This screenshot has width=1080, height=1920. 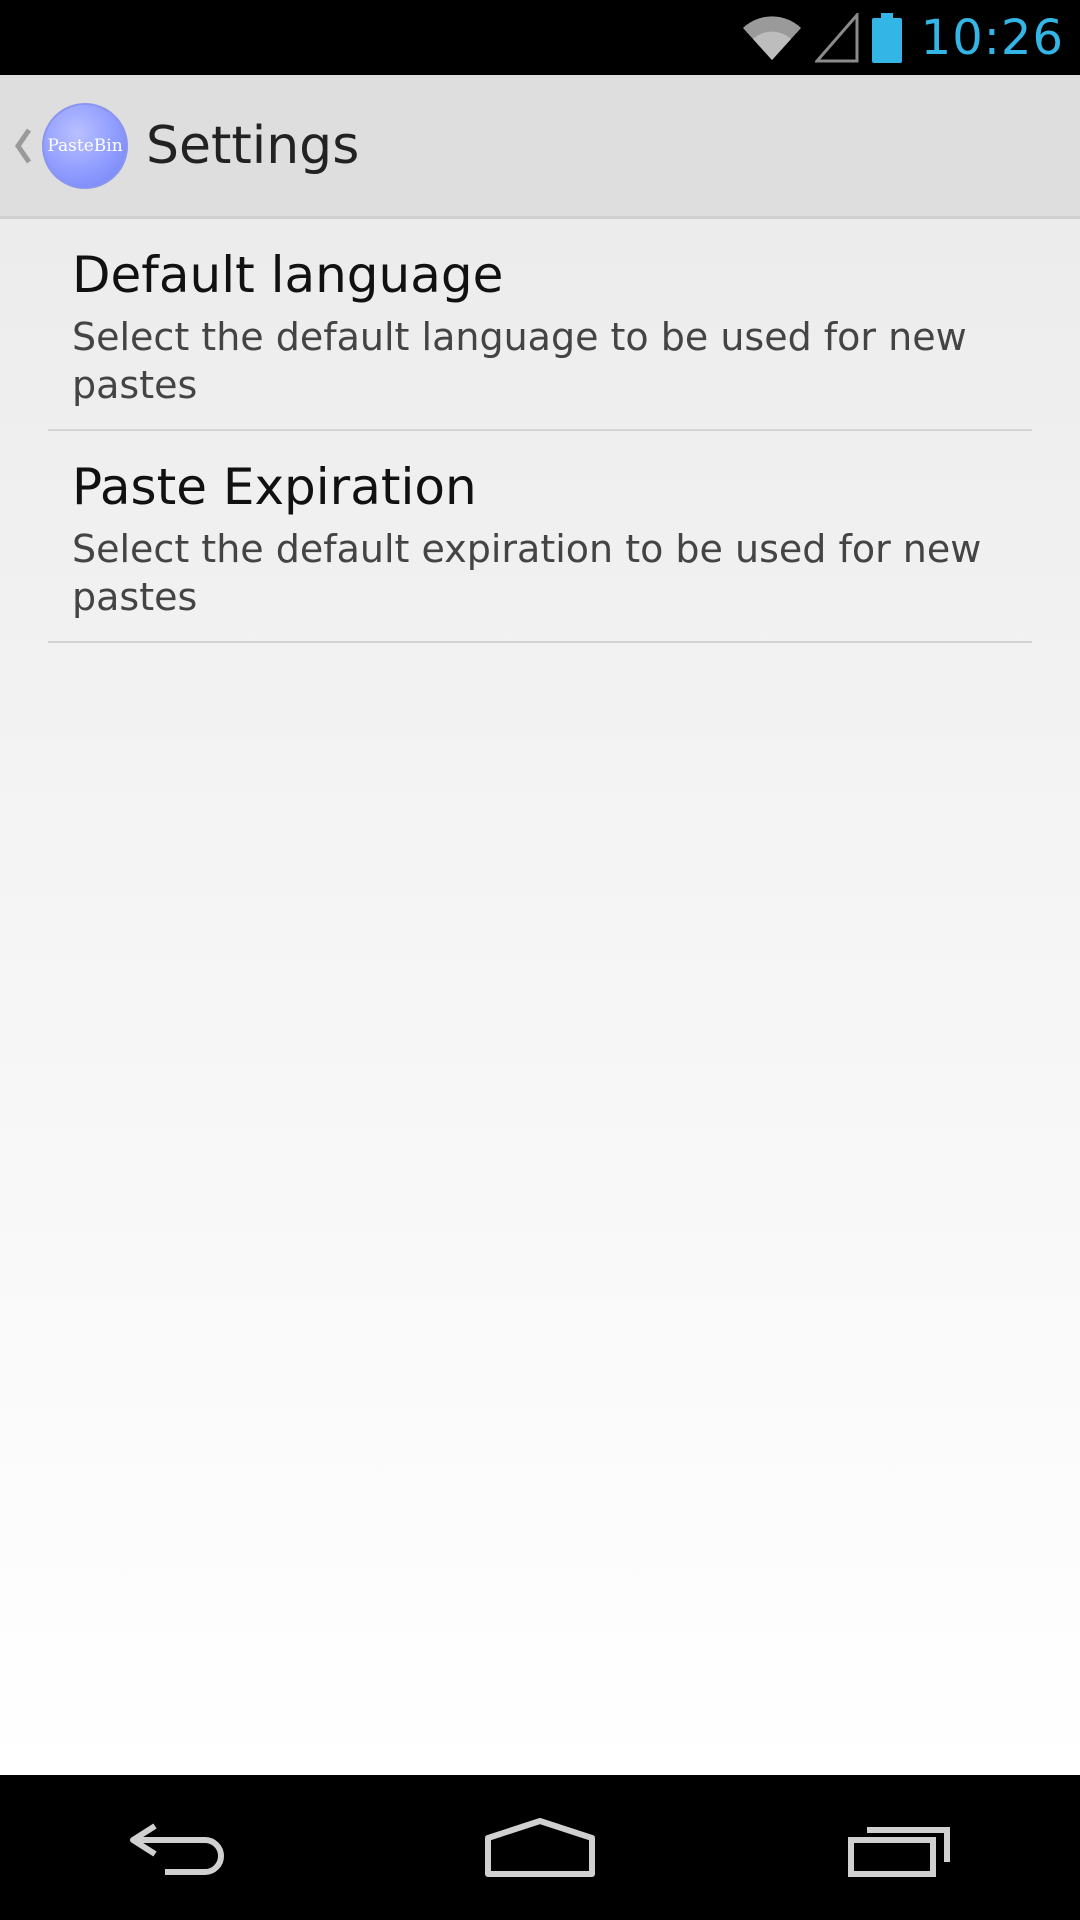 What do you see at coordinates (288, 275) in the screenshot?
I see `pref-title: Default language` at bounding box center [288, 275].